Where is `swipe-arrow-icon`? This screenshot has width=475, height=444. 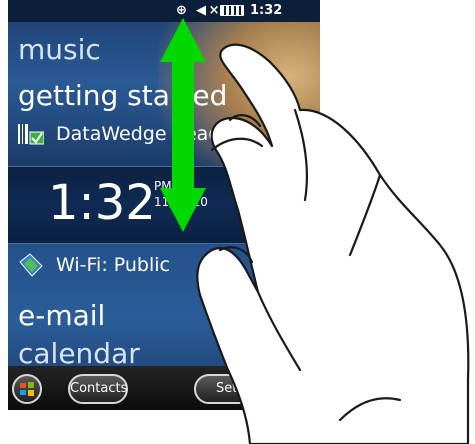 swipe-arrow-icon is located at coordinates (183, 125).